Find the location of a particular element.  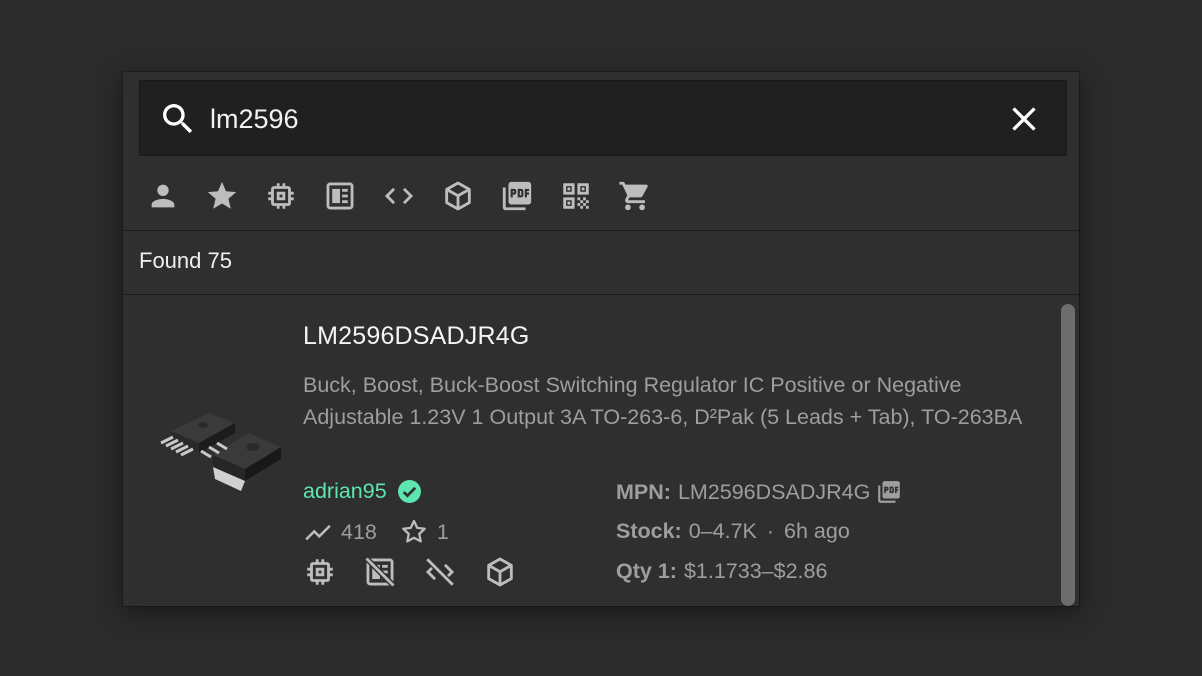

filter-footprints-button is located at coordinates (340, 196).